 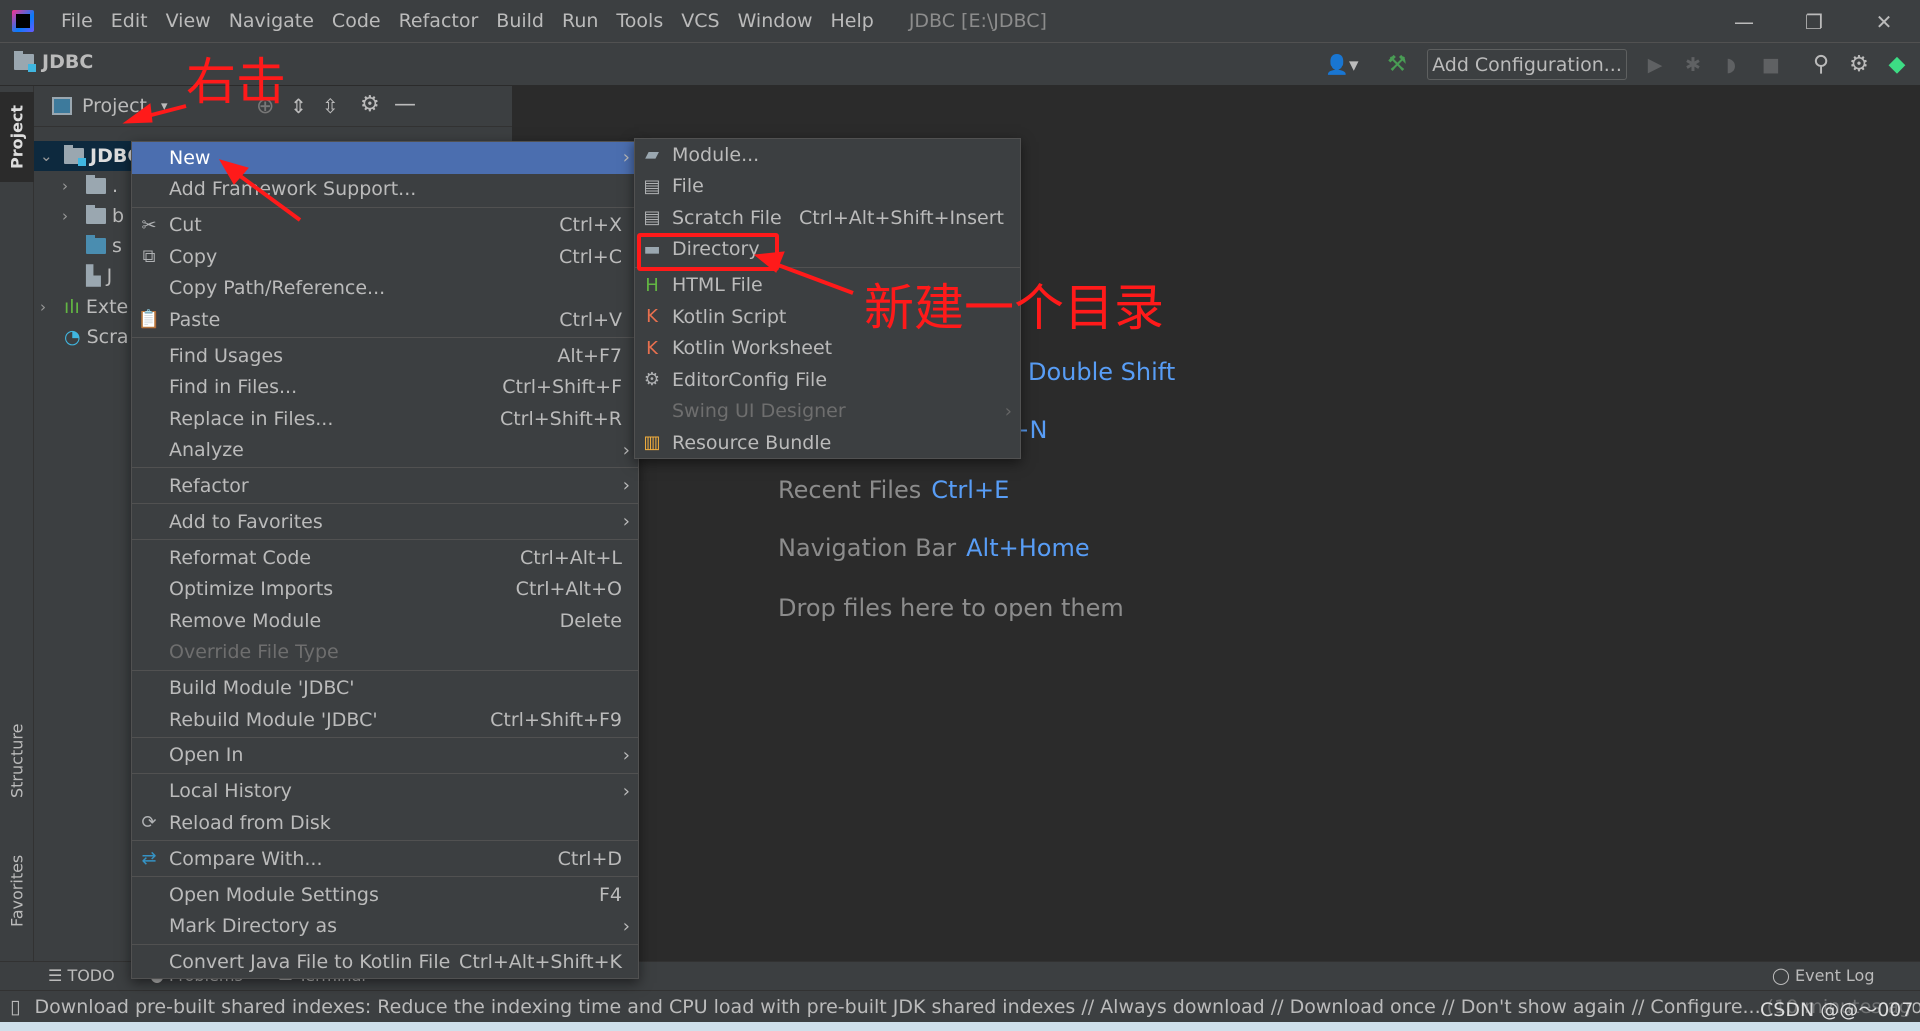 What do you see at coordinates (266, 195) in the screenshot?
I see `arrow-to-new` at bounding box center [266, 195].